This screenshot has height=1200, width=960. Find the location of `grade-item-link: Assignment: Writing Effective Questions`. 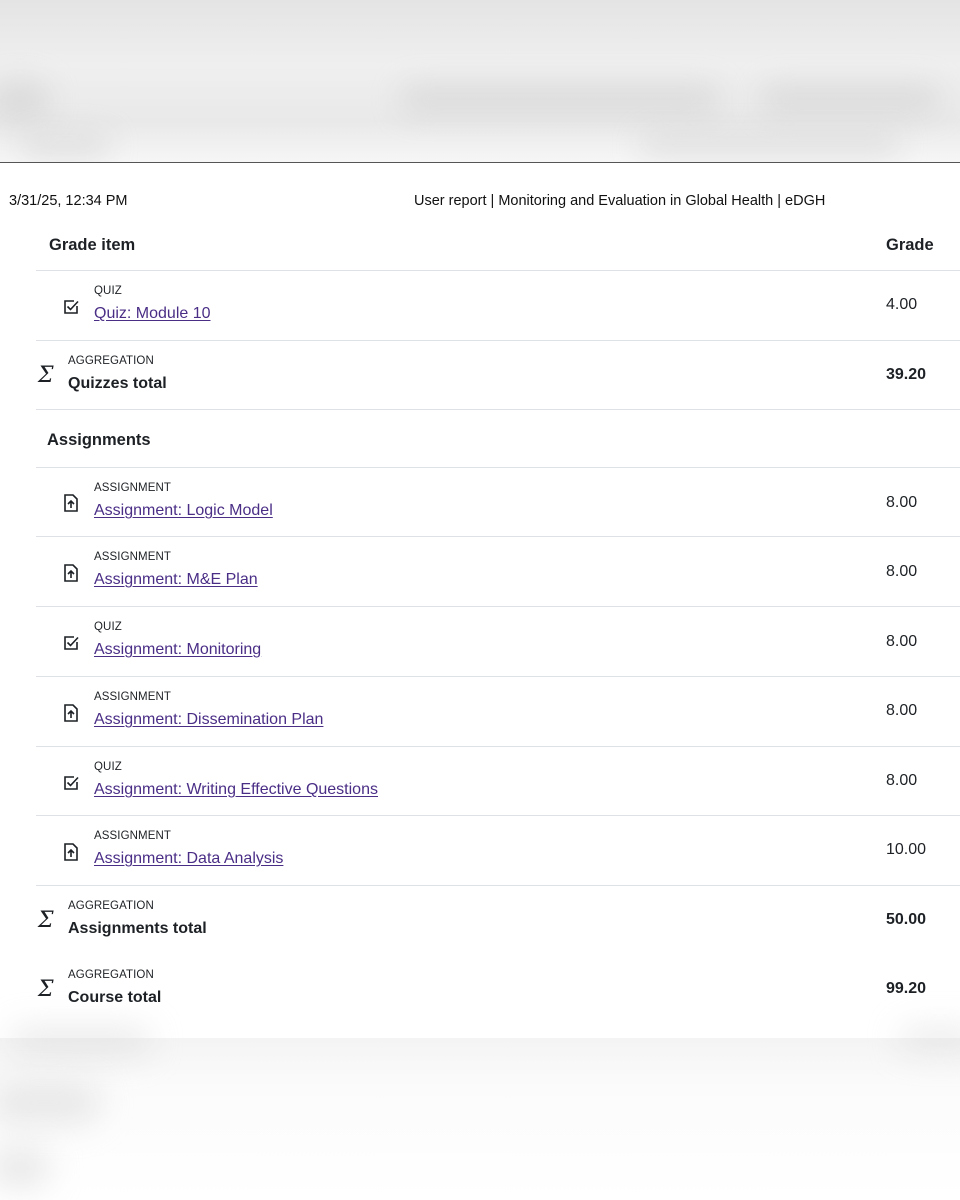

grade-item-link: Assignment: Writing Effective Questions is located at coordinates (236, 790).